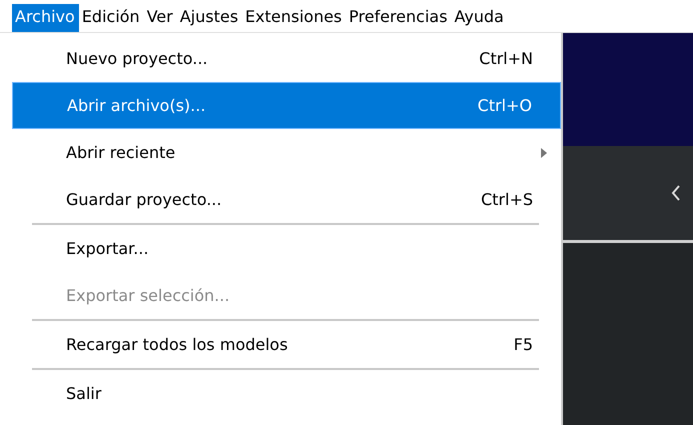 The height and width of the screenshot is (425, 693). Describe the element at coordinates (479, 18) in the screenshot. I see `menu-bar-item: Ayuda` at that location.